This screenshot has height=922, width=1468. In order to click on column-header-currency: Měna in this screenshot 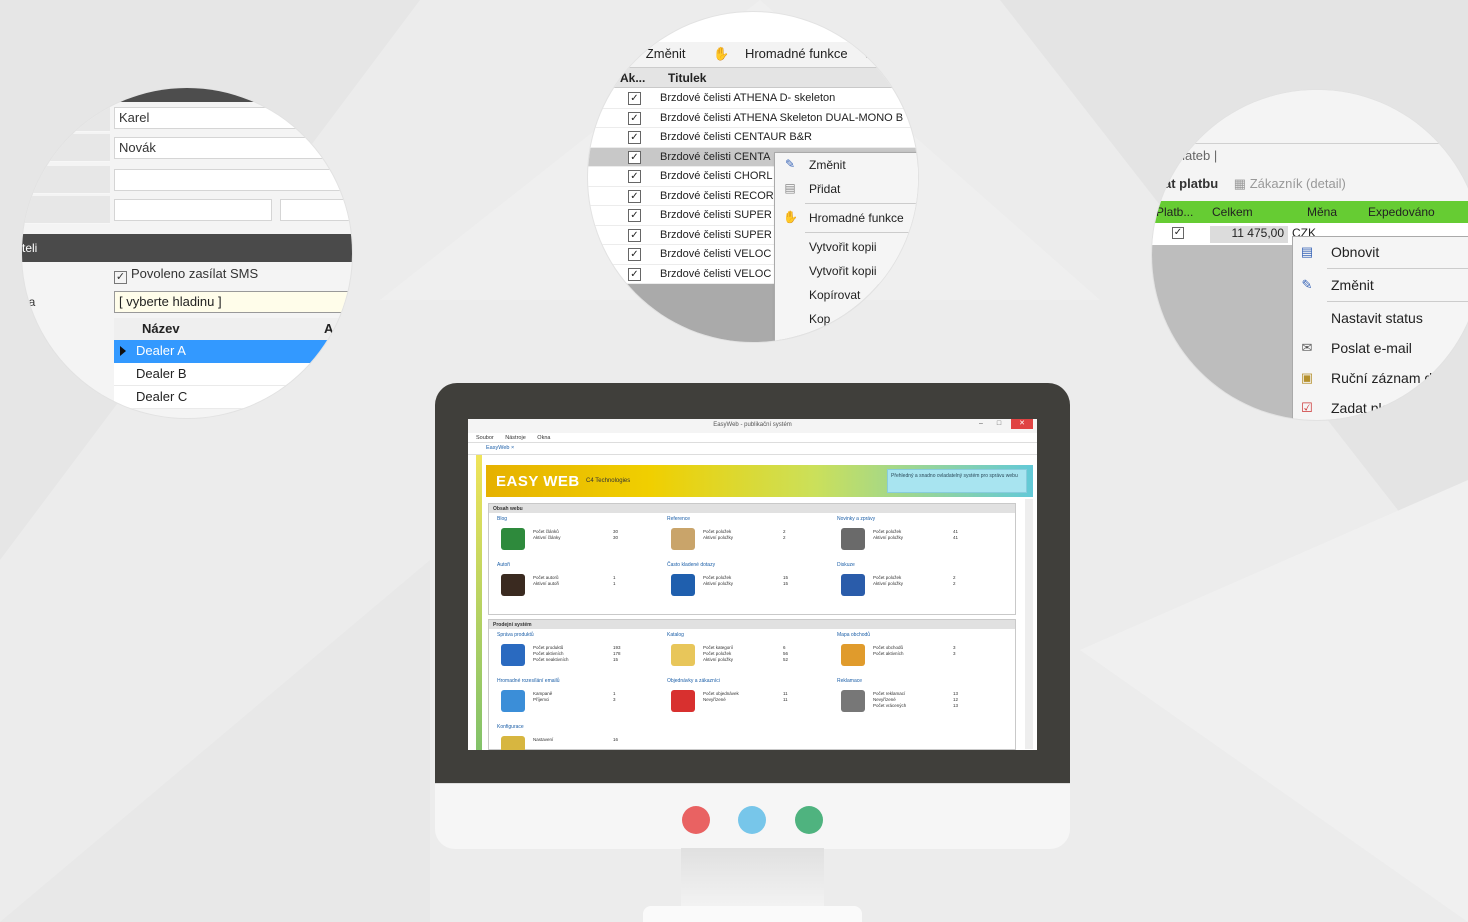, I will do `click(1322, 212)`.